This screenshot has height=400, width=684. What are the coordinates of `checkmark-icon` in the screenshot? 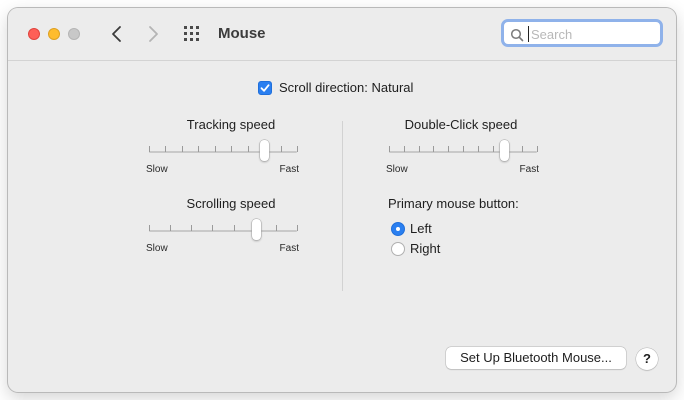 It's located at (265, 88).